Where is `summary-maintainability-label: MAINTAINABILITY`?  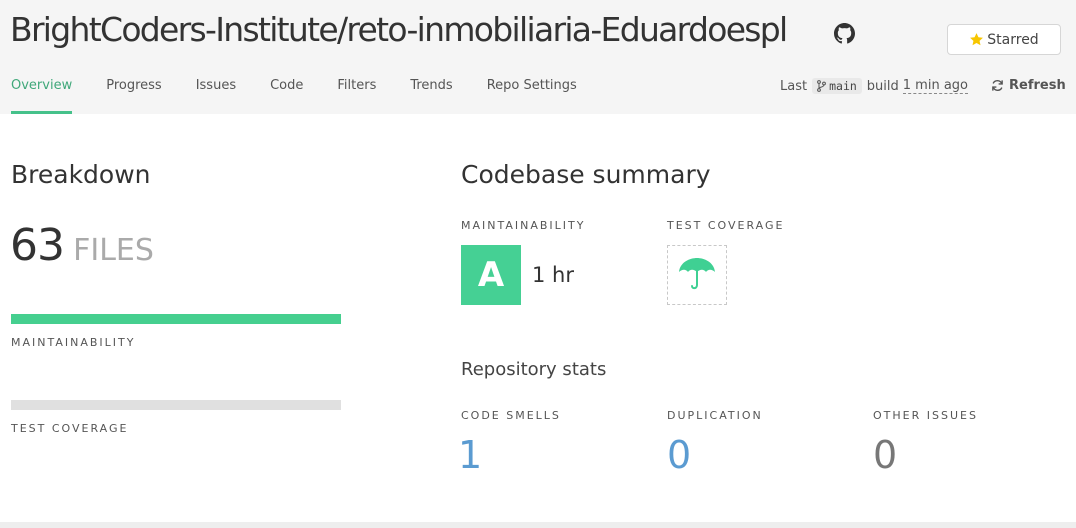 summary-maintainability-label: MAINTAINABILITY is located at coordinates (523, 225).